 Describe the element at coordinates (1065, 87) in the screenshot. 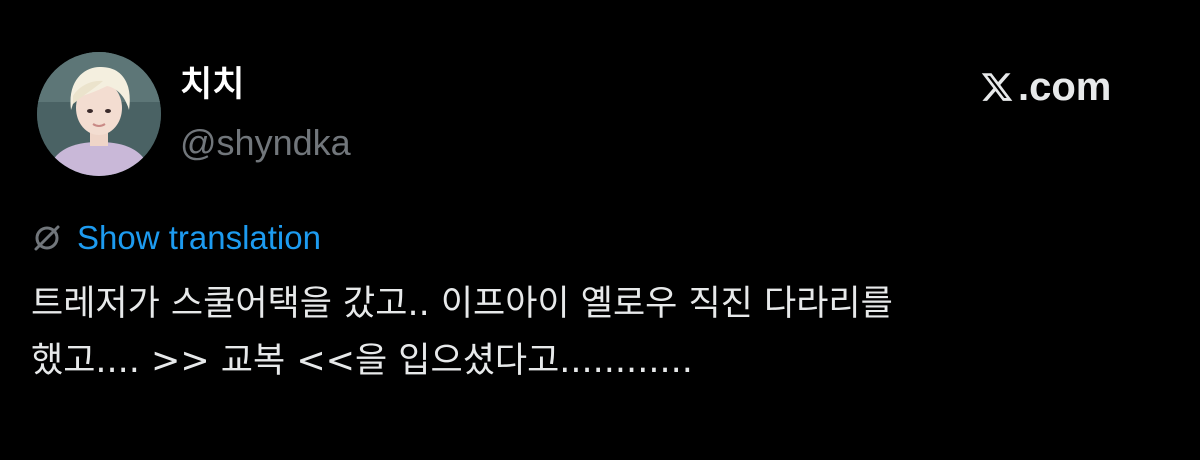

I see `x-com-label: .com` at that location.